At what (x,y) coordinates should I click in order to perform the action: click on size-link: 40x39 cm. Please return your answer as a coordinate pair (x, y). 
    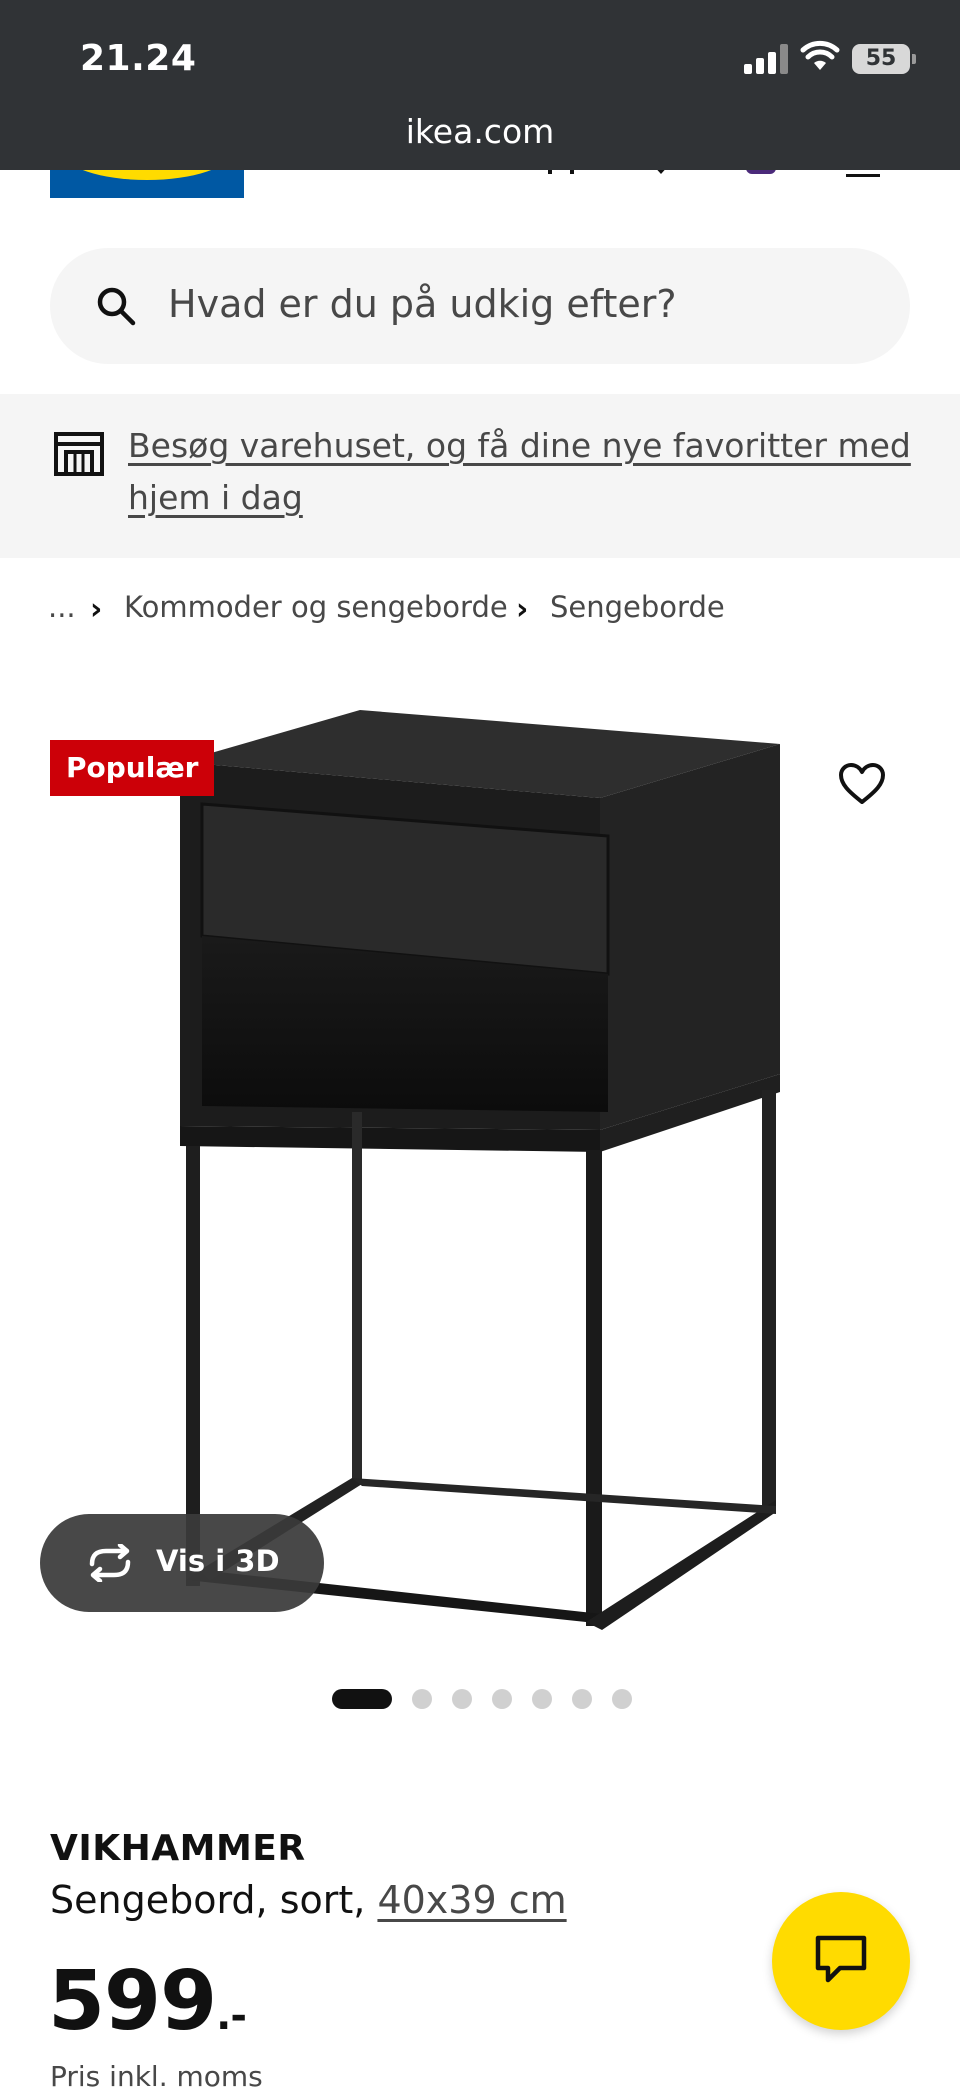
    Looking at the image, I should click on (471, 1900).